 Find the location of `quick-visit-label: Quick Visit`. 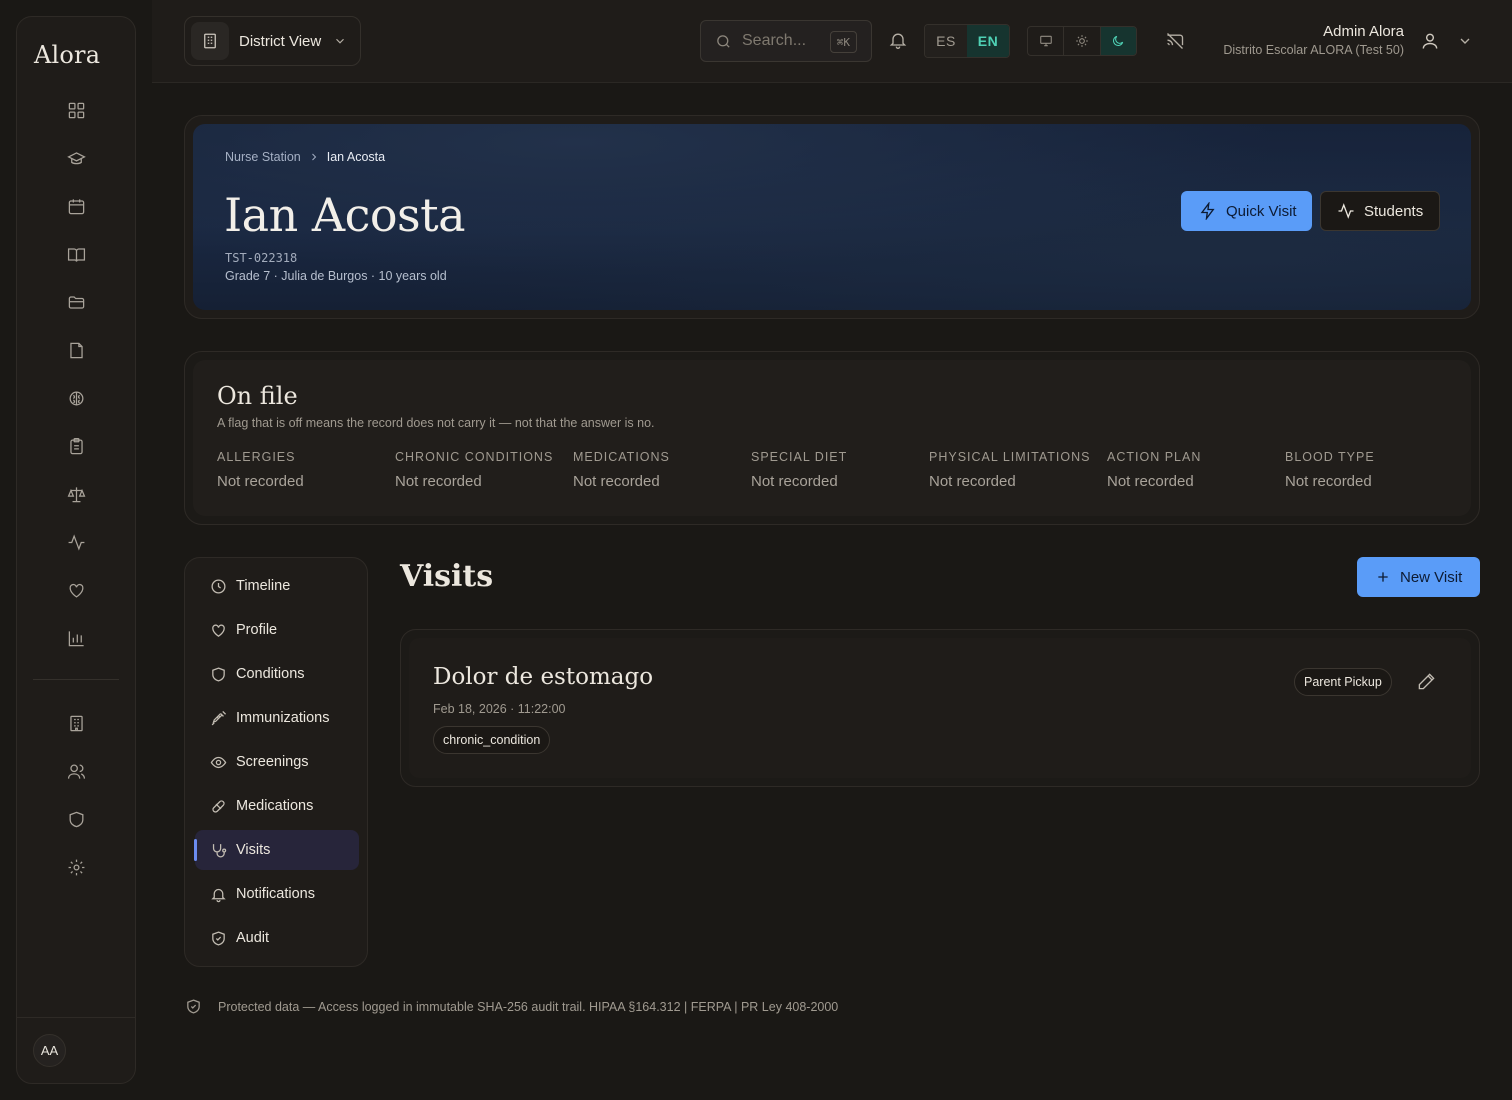

quick-visit-label: Quick Visit is located at coordinates (1261, 211).